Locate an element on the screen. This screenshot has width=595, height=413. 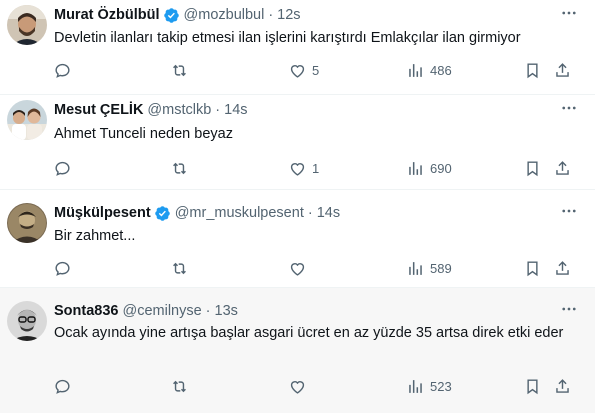
tweet-header: Sonta836 @cemilnyse · 13s is located at coordinates (304, 311).